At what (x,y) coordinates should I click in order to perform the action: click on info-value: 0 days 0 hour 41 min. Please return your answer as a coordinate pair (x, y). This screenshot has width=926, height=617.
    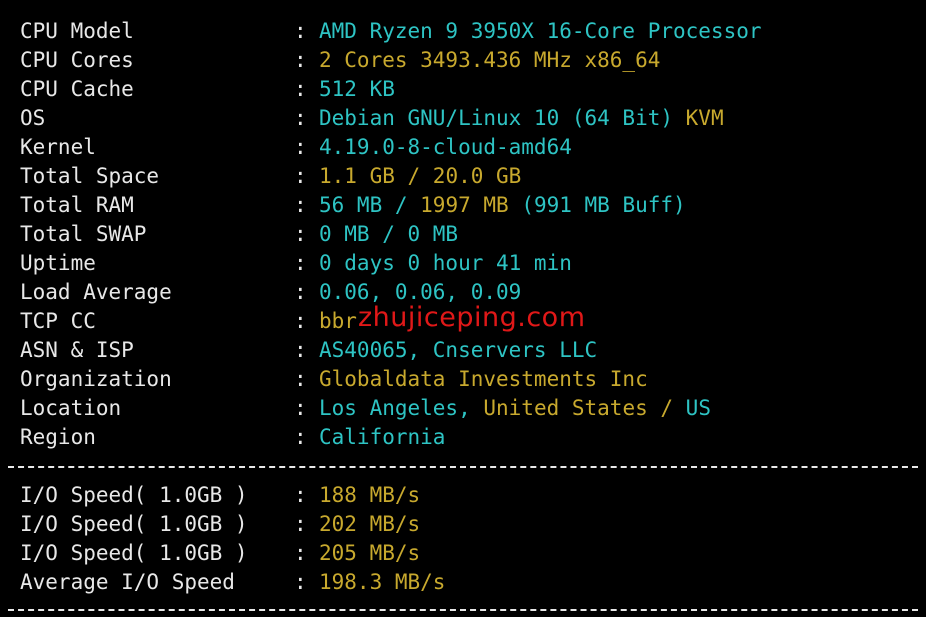
    Looking at the image, I should click on (445, 263).